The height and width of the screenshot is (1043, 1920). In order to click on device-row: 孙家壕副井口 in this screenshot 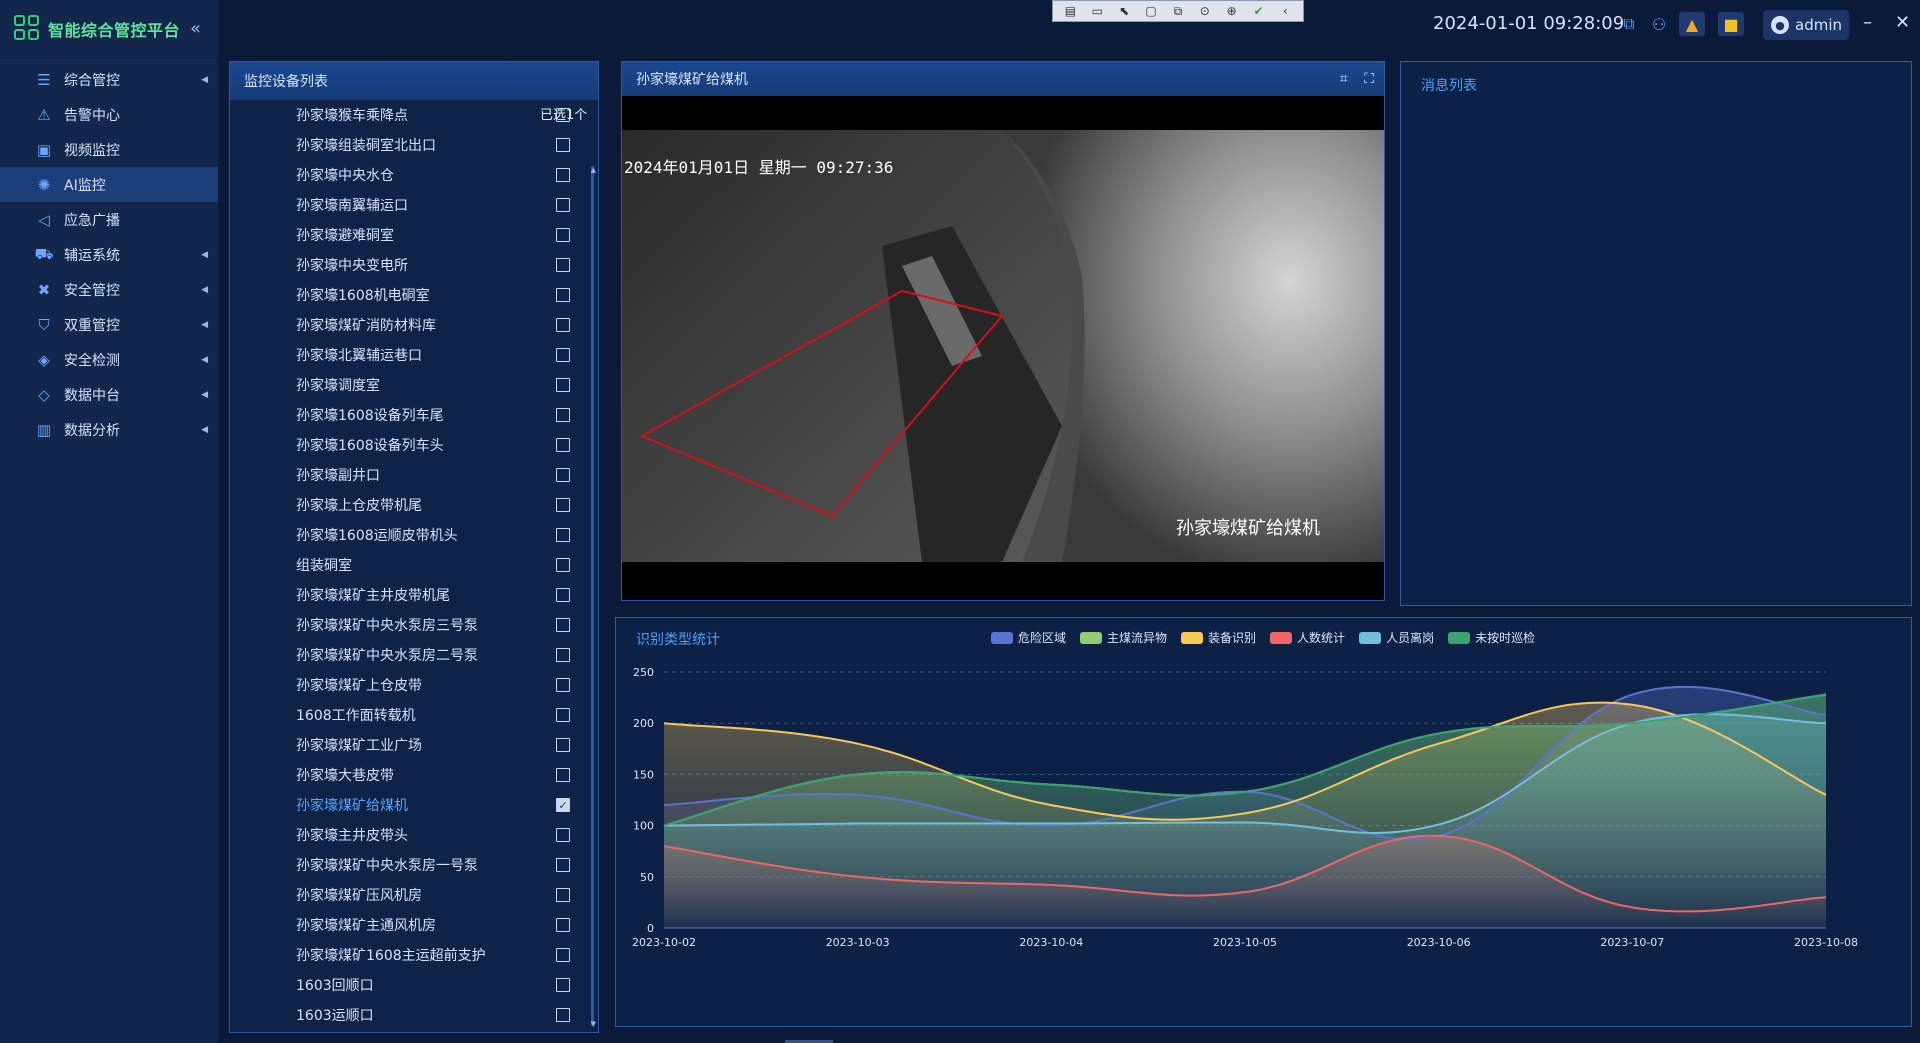, I will do `click(408, 475)`.